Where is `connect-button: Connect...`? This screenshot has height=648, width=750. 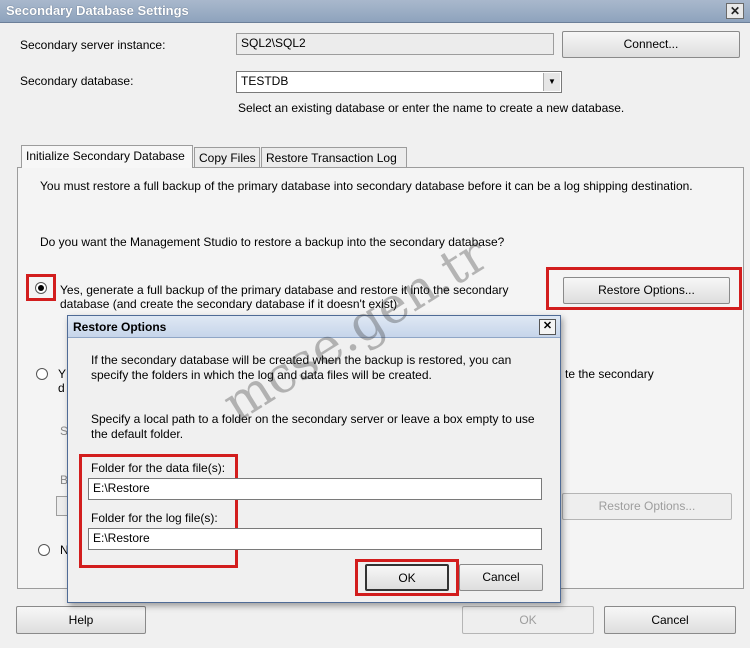 connect-button: Connect... is located at coordinates (651, 44).